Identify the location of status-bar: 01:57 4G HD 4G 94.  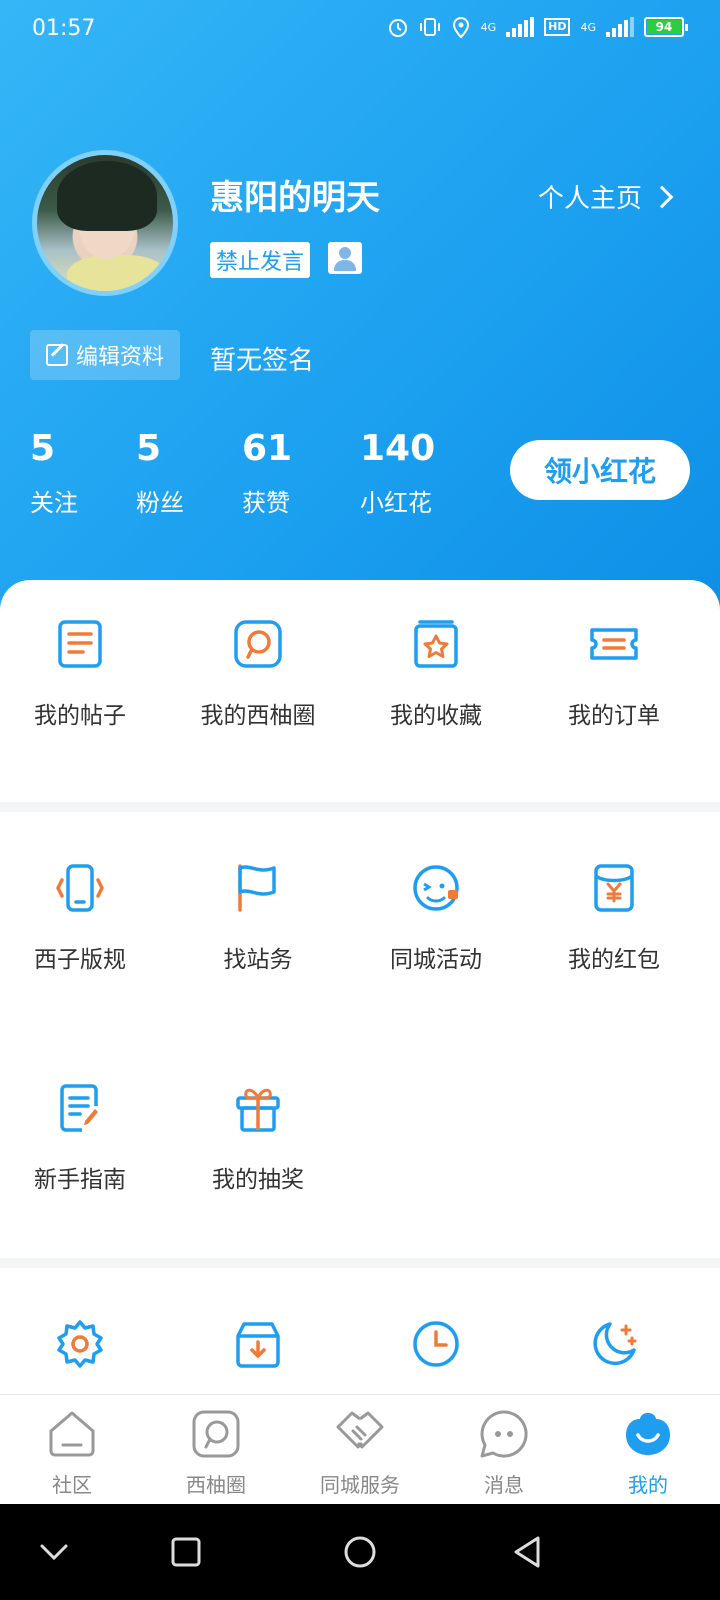
(360, 30).